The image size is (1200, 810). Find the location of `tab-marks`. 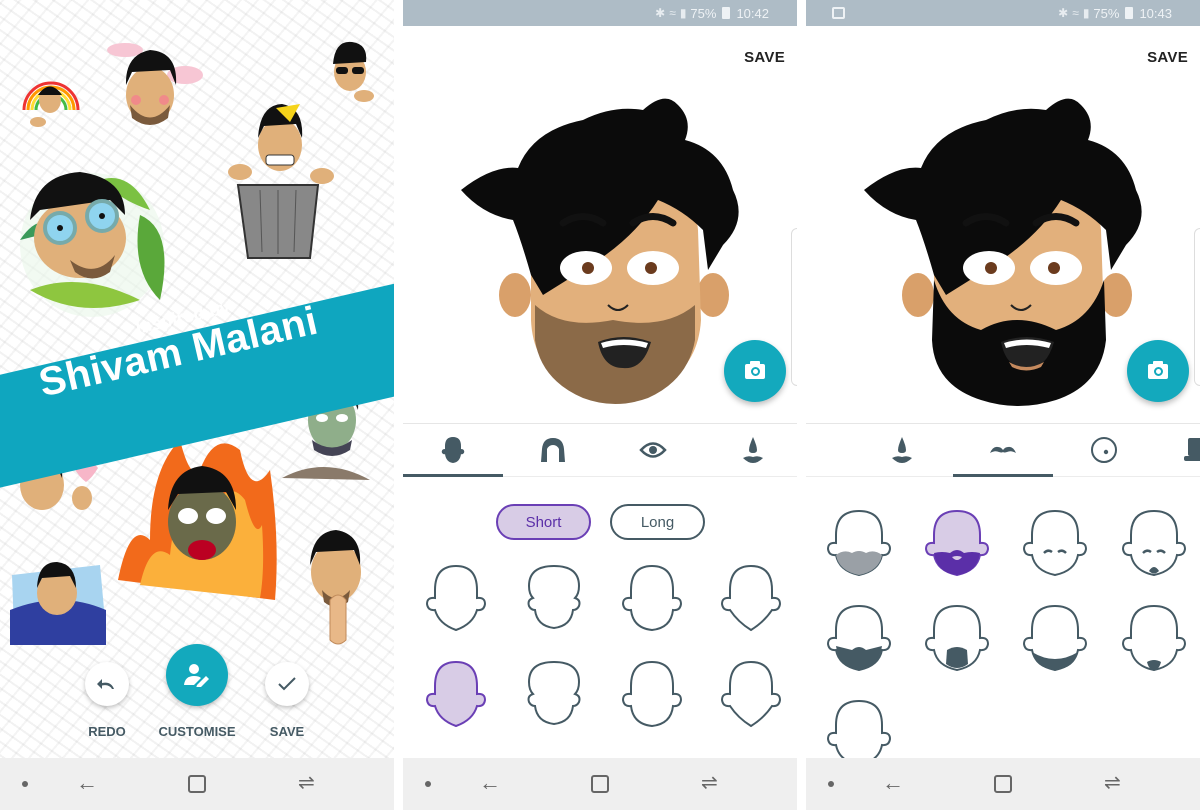

tab-marks is located at coordinates (1104, 450).